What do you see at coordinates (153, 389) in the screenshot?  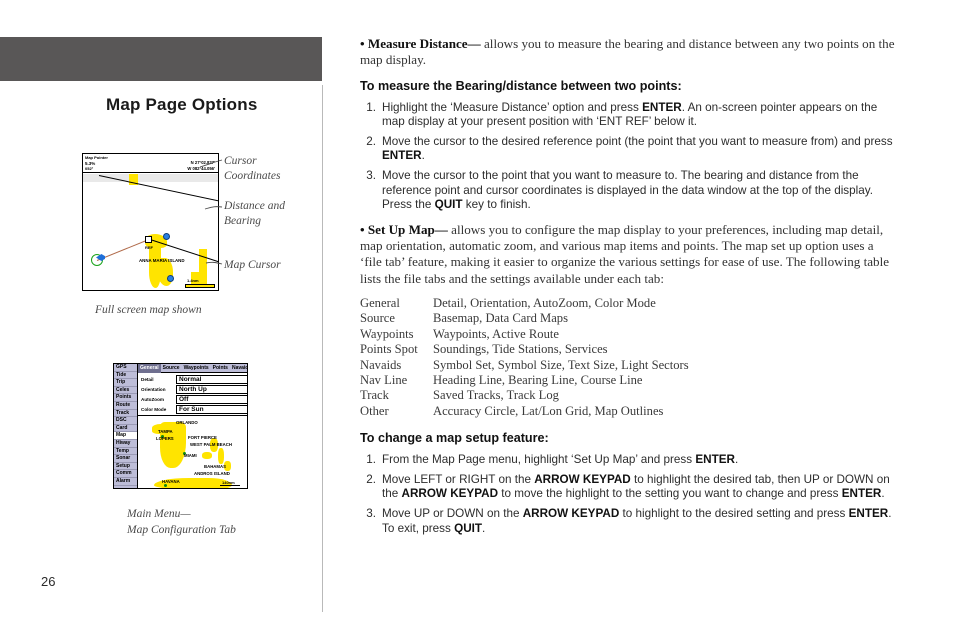 I see `setting-label: Orientation` at bounding box center [153, 389].